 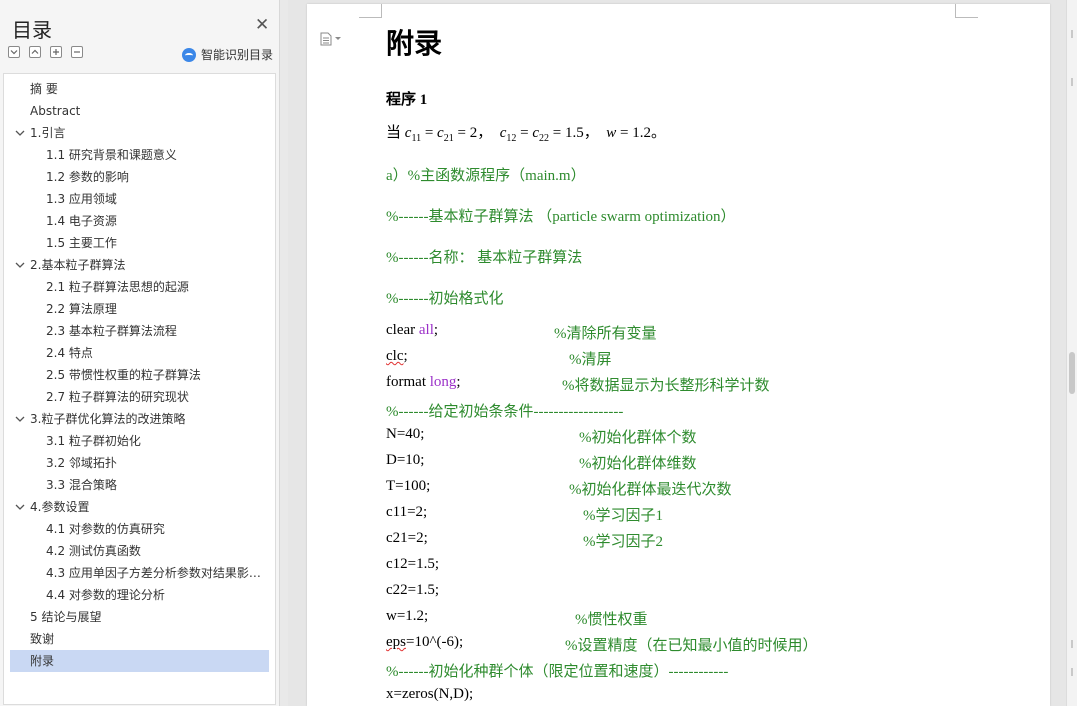 What do you see at coordinates (139, 133) in the screenshot?
I see `toc-item: 1.引言` at bounding box center [139, 133].